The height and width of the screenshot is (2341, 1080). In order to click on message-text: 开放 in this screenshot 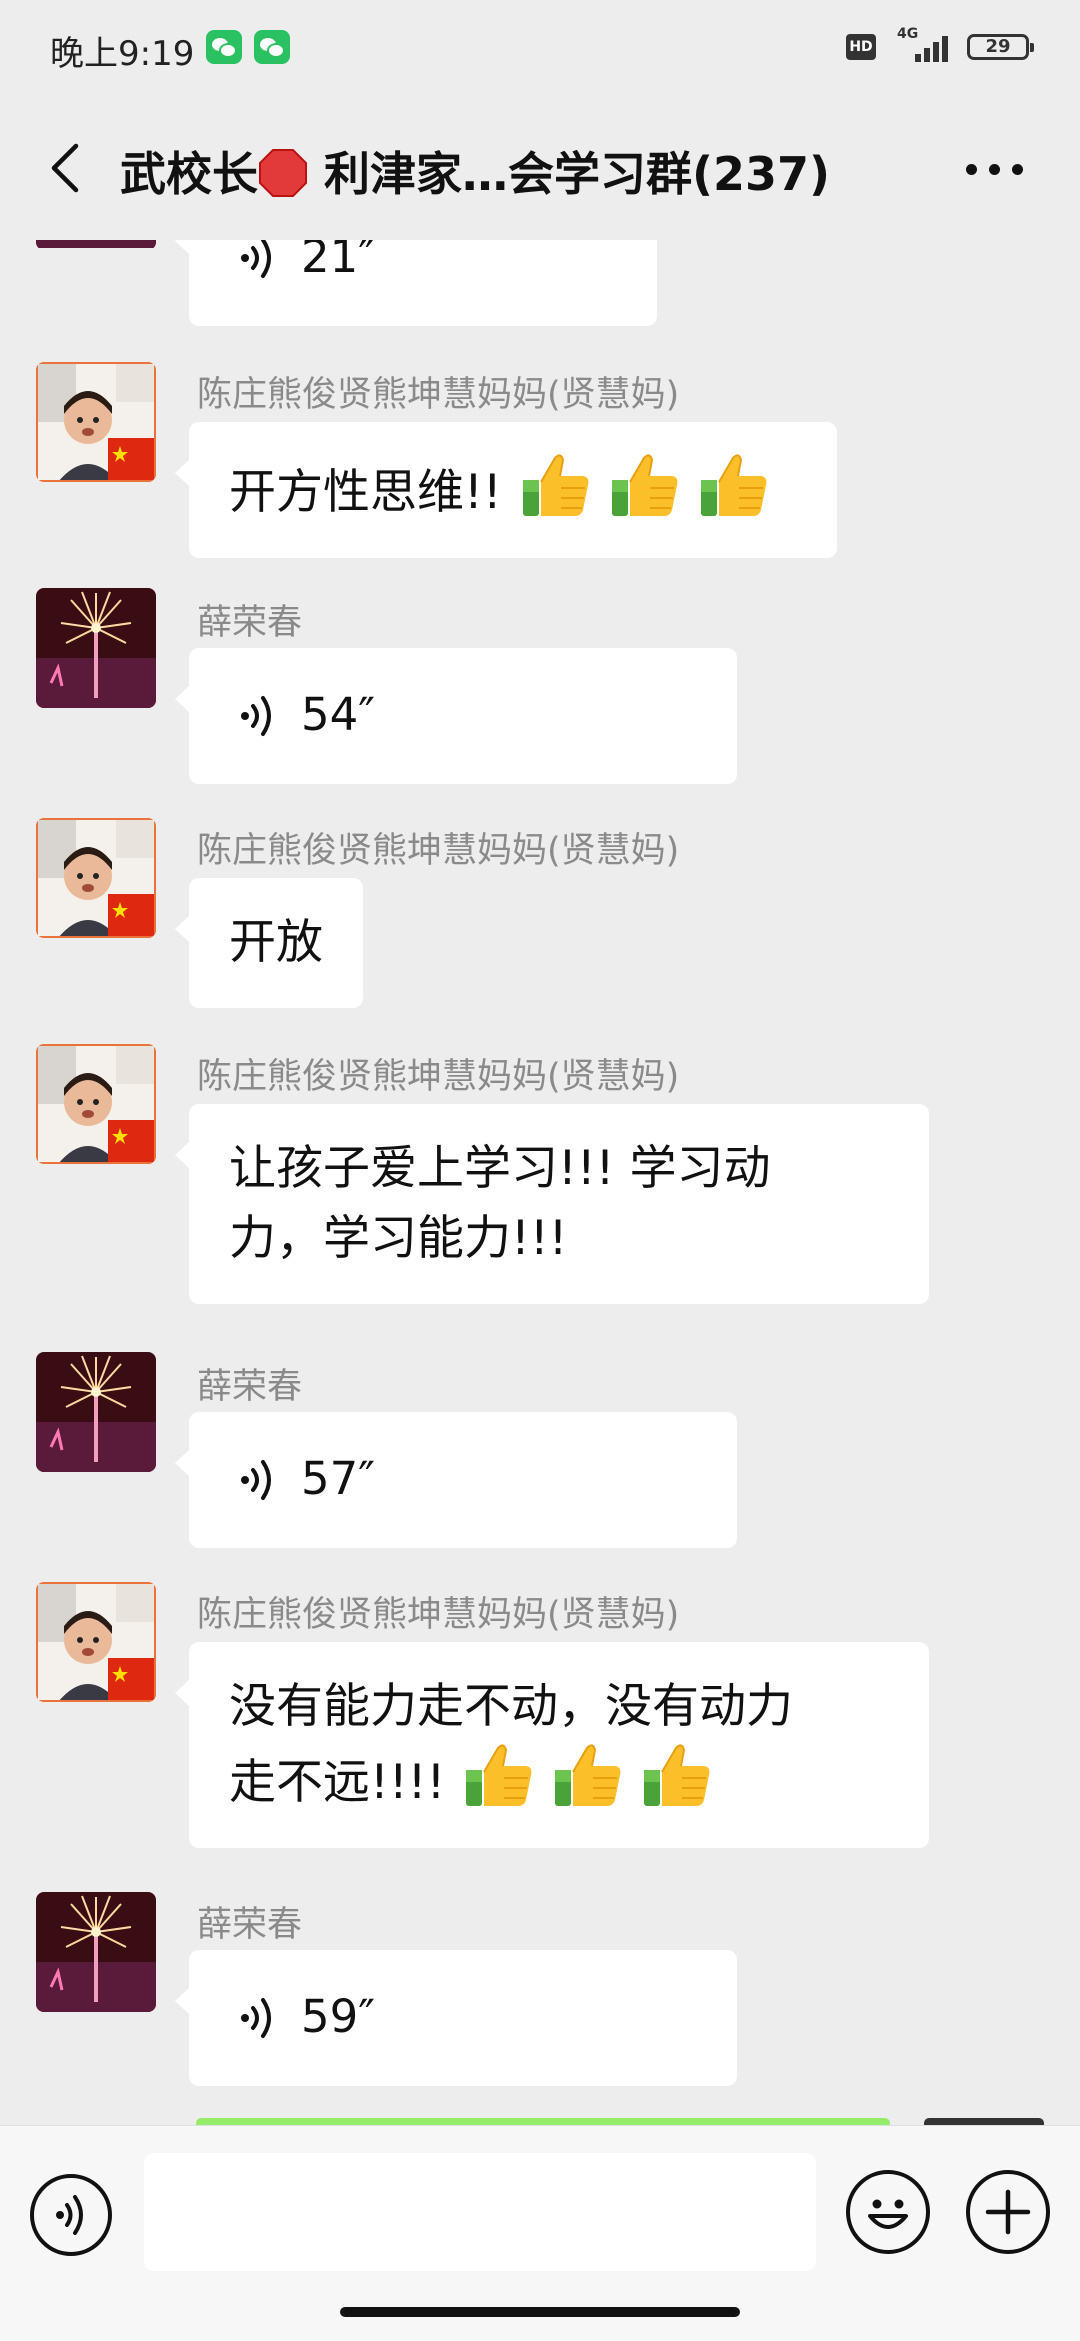, I will do `click(276, 942)`.